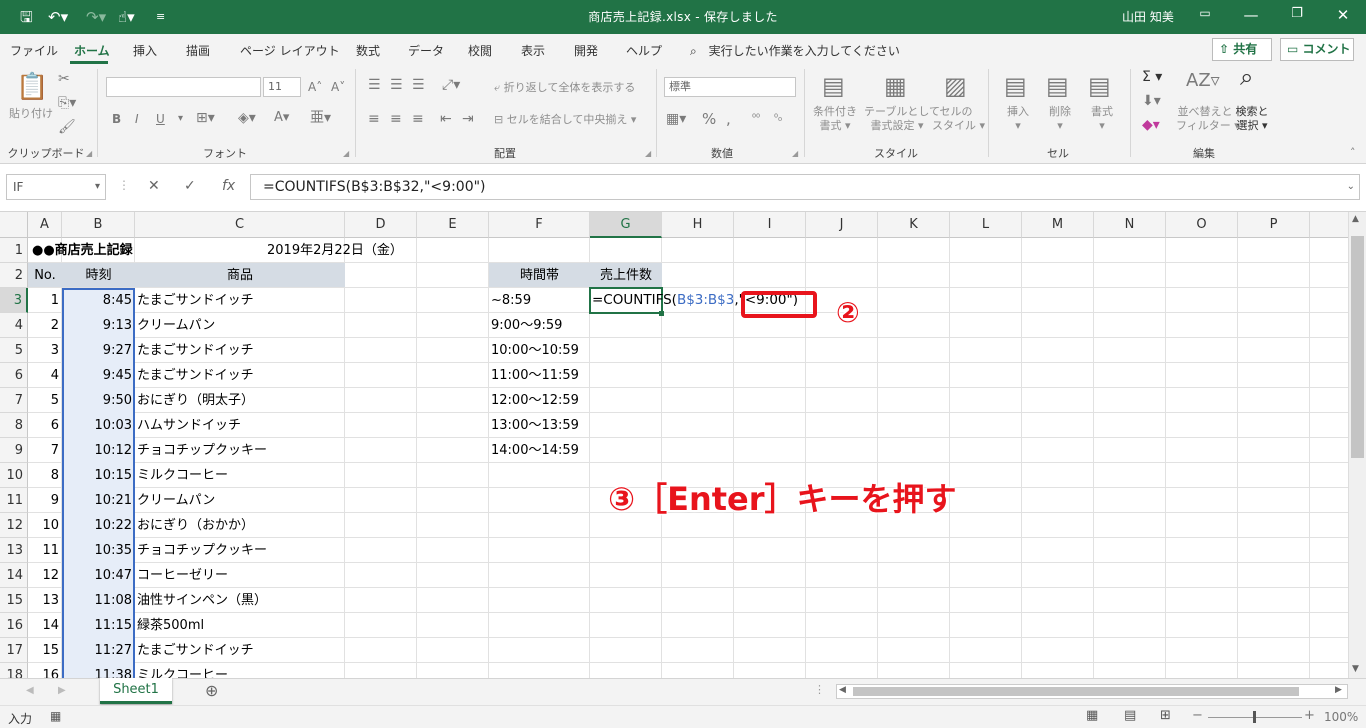 The height and width of the screenshot is (728, 1366). Describe the element at coordinates (145, 50) in the screenshot. I see `tab-insert: 挿入` at that location.